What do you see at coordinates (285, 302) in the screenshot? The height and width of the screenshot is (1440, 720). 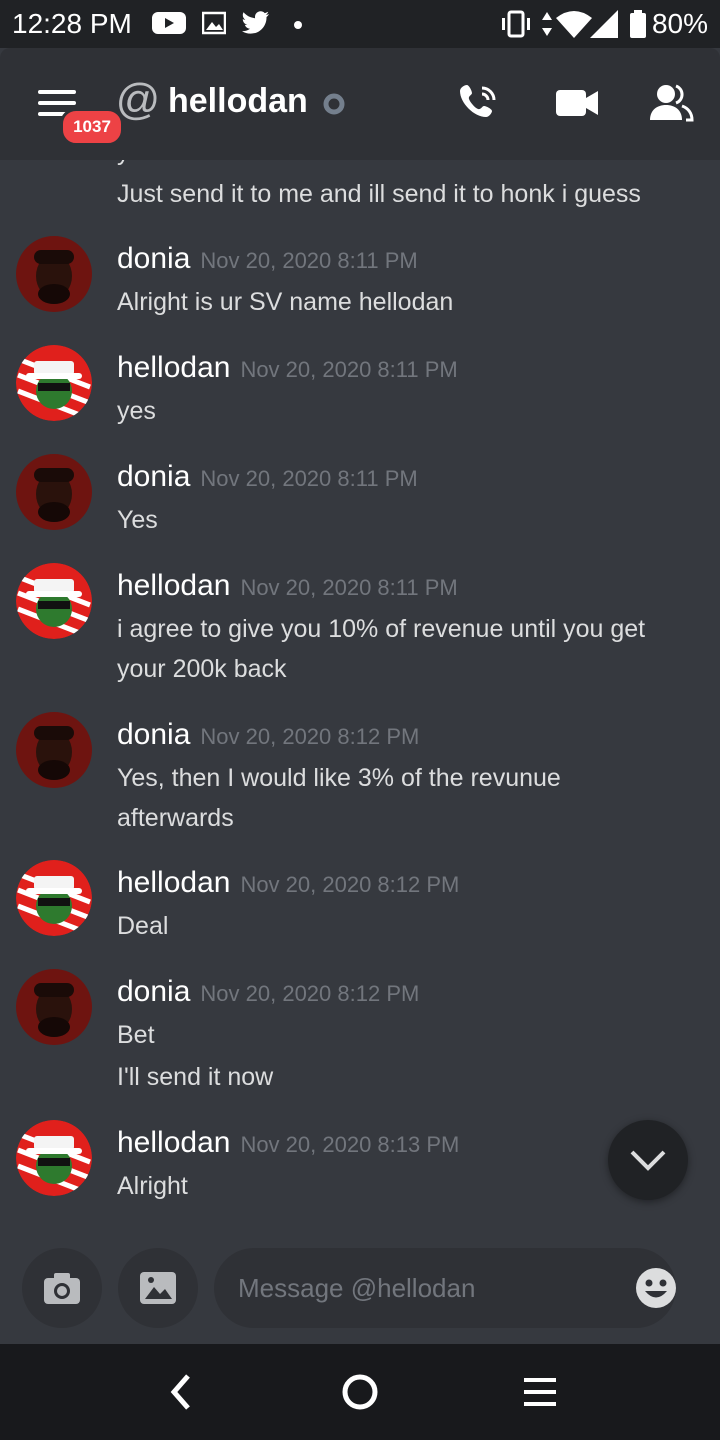 I see `message-text: Alright is ur SV name hellodan` at bounding box center [285, 302].